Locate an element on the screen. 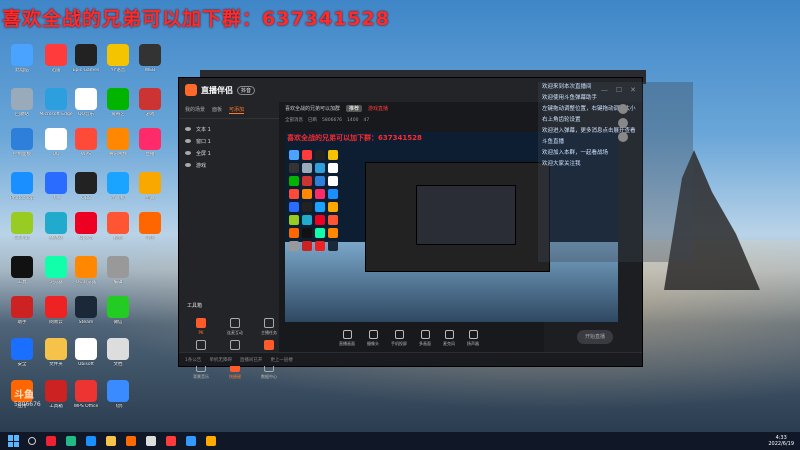 This screenshot has width=800, height=450. desktop-icon: 飞鸽 is located at coordinates (118, 395).